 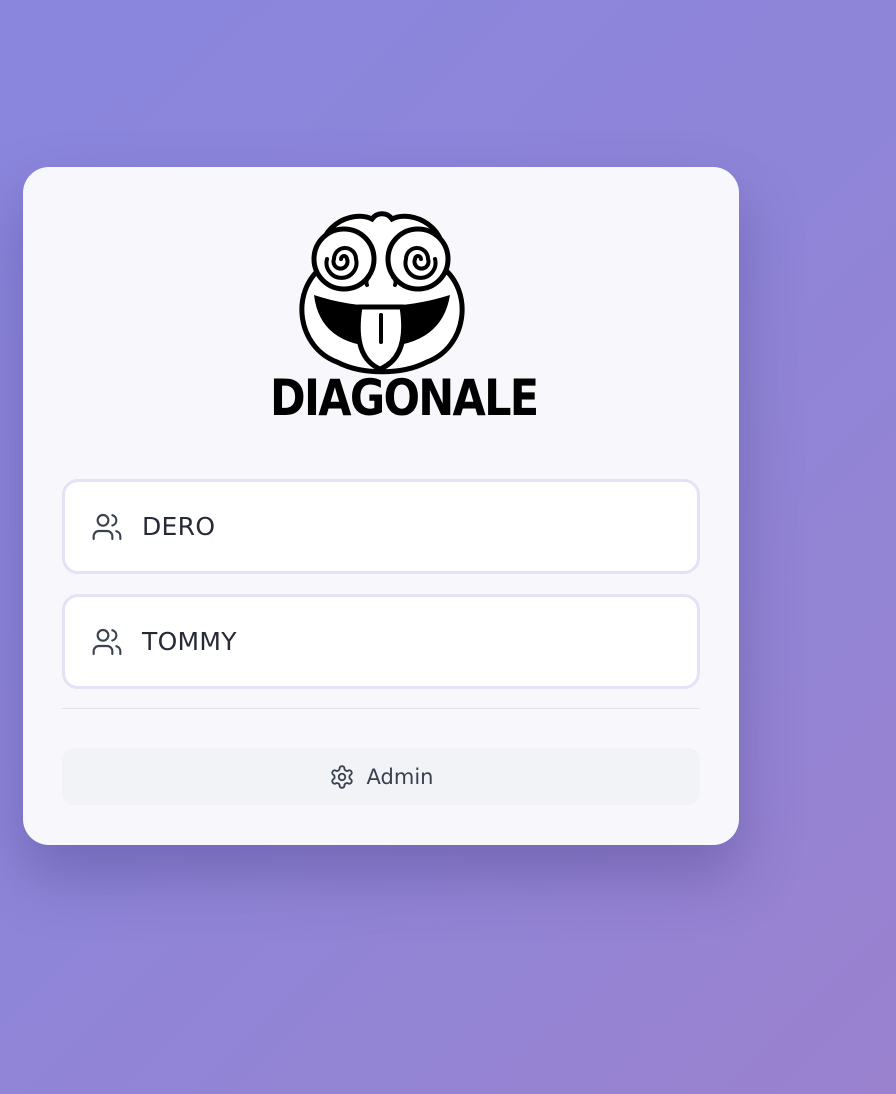 What do you see at coordinates (381, 526) in the screenshot?
I see `user-button-dero: DERO` at bounding box center [381, 526].